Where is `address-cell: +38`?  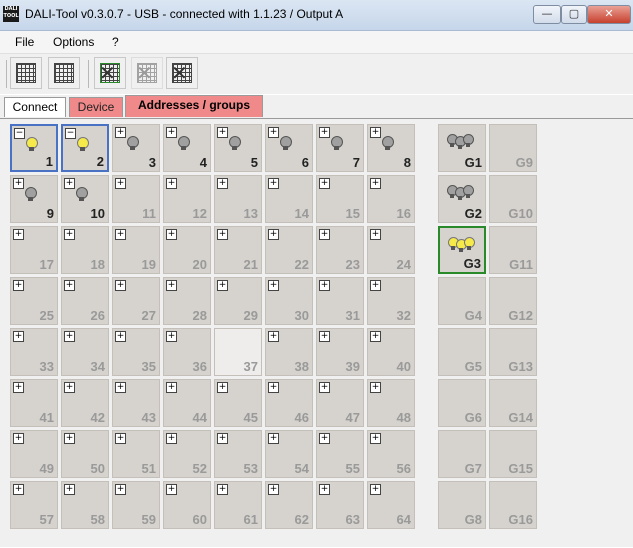
address-cell: +38 is located at coordinates (289, 352).